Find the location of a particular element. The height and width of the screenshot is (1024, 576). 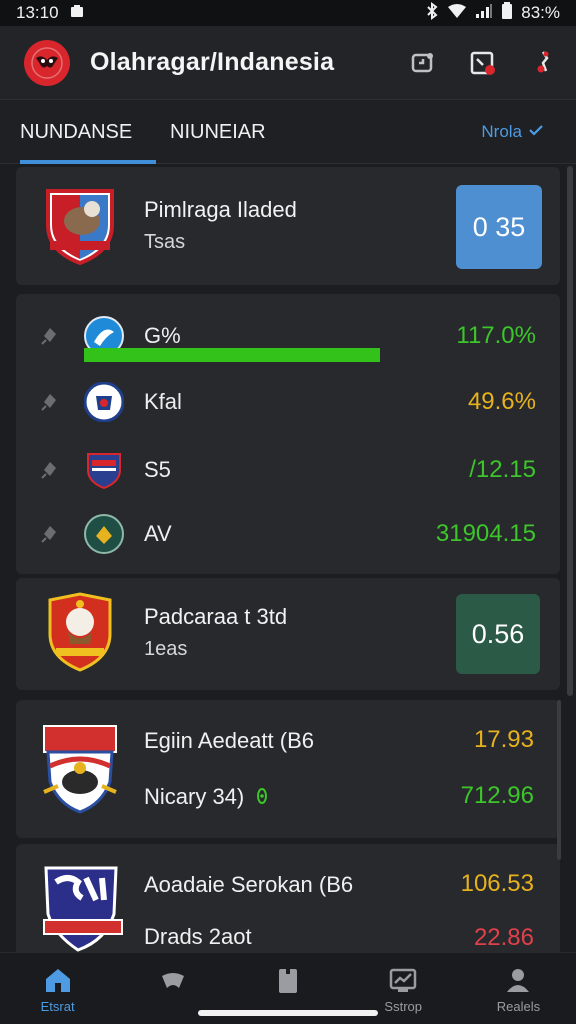

ball-icon is located at coordinates (173, 980).